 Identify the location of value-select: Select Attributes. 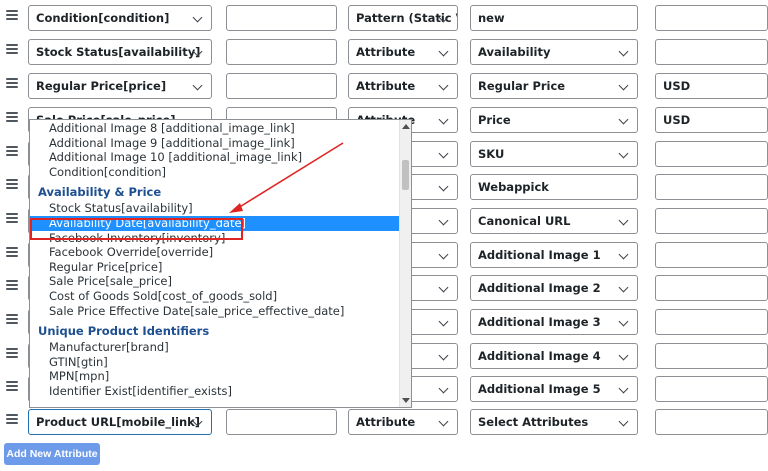
(554, 422).